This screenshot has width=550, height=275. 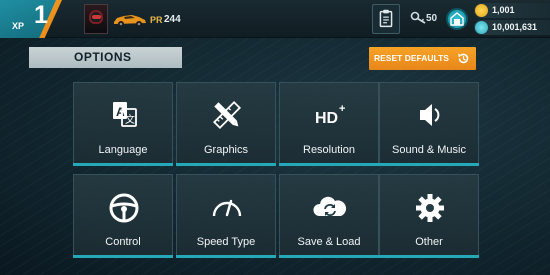 What do you see at coordinates (330, 206) in the screenshot?
I see `cloud-sync-icon` at bounding box center [330, 206].